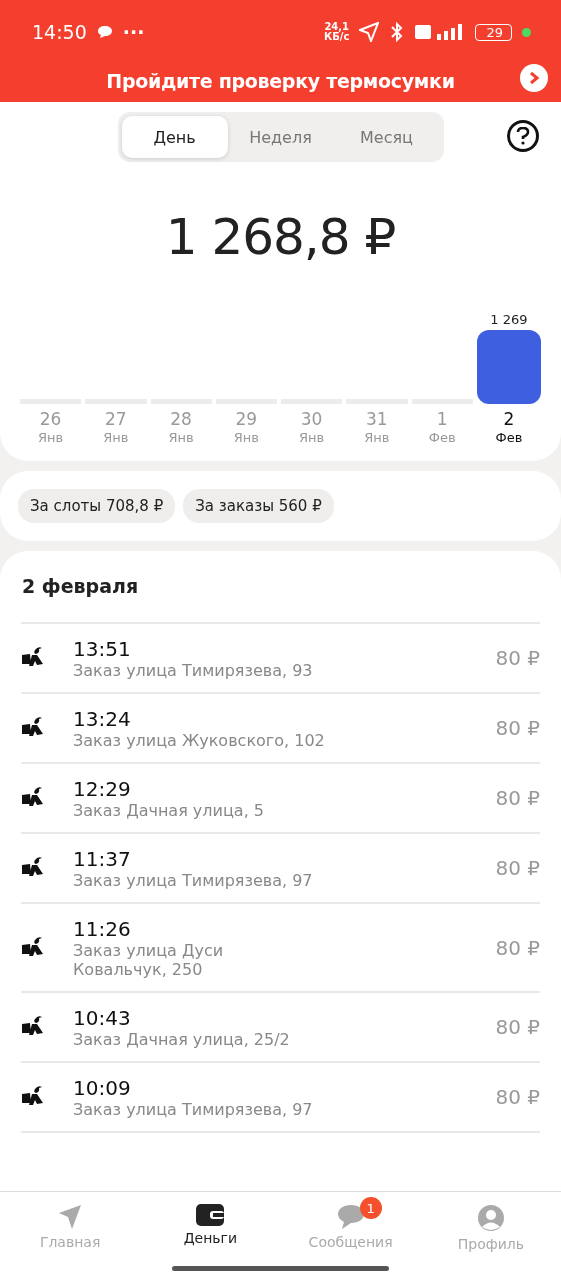 The image size is (561, 1280). What do you see at coordinates (493, 32) in the screenshot?
I see `battery-indicator: 29` at bounding box center [493, 32].